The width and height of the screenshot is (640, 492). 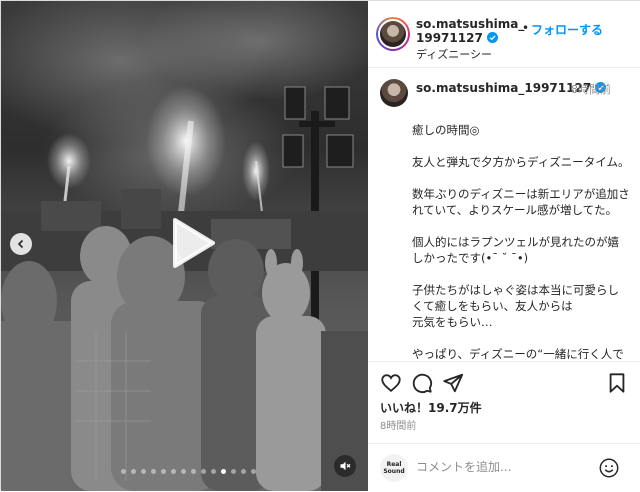 What do you see at coordinates (504, 34) in the screenshot?
I see `post-header: so.matsushima_ 19971127 • フォローする ディズニーシー` at bounding box center [504, 34].